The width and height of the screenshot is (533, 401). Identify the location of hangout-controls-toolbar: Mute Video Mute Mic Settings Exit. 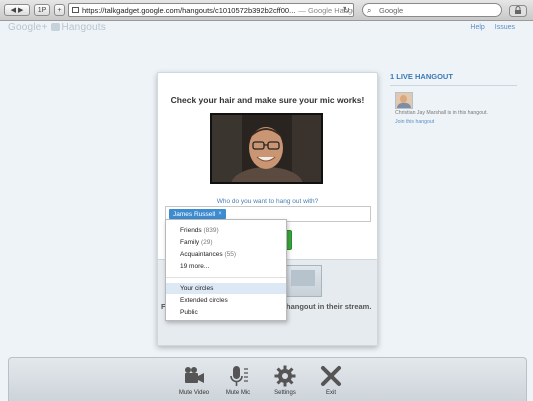
(267, 379).